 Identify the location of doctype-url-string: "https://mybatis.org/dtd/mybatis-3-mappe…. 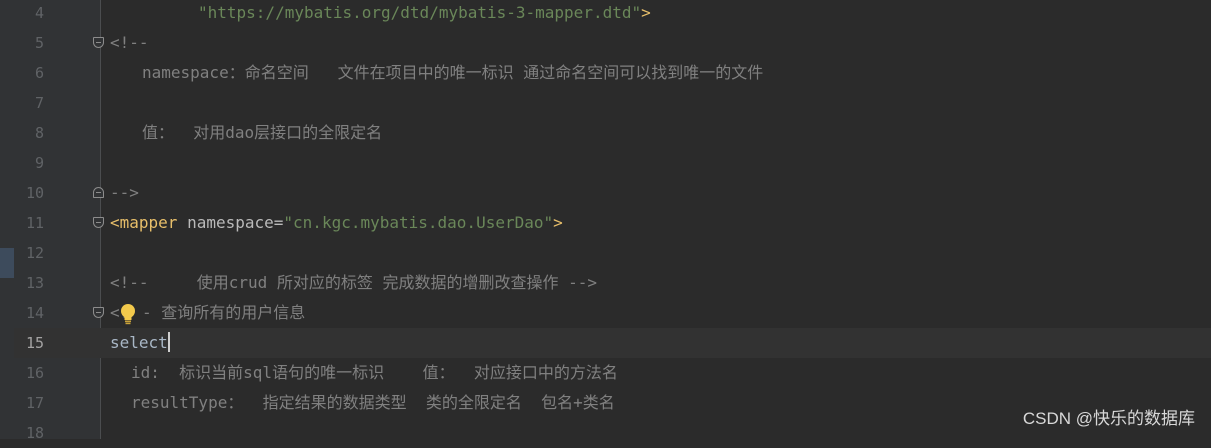
(420, 12).